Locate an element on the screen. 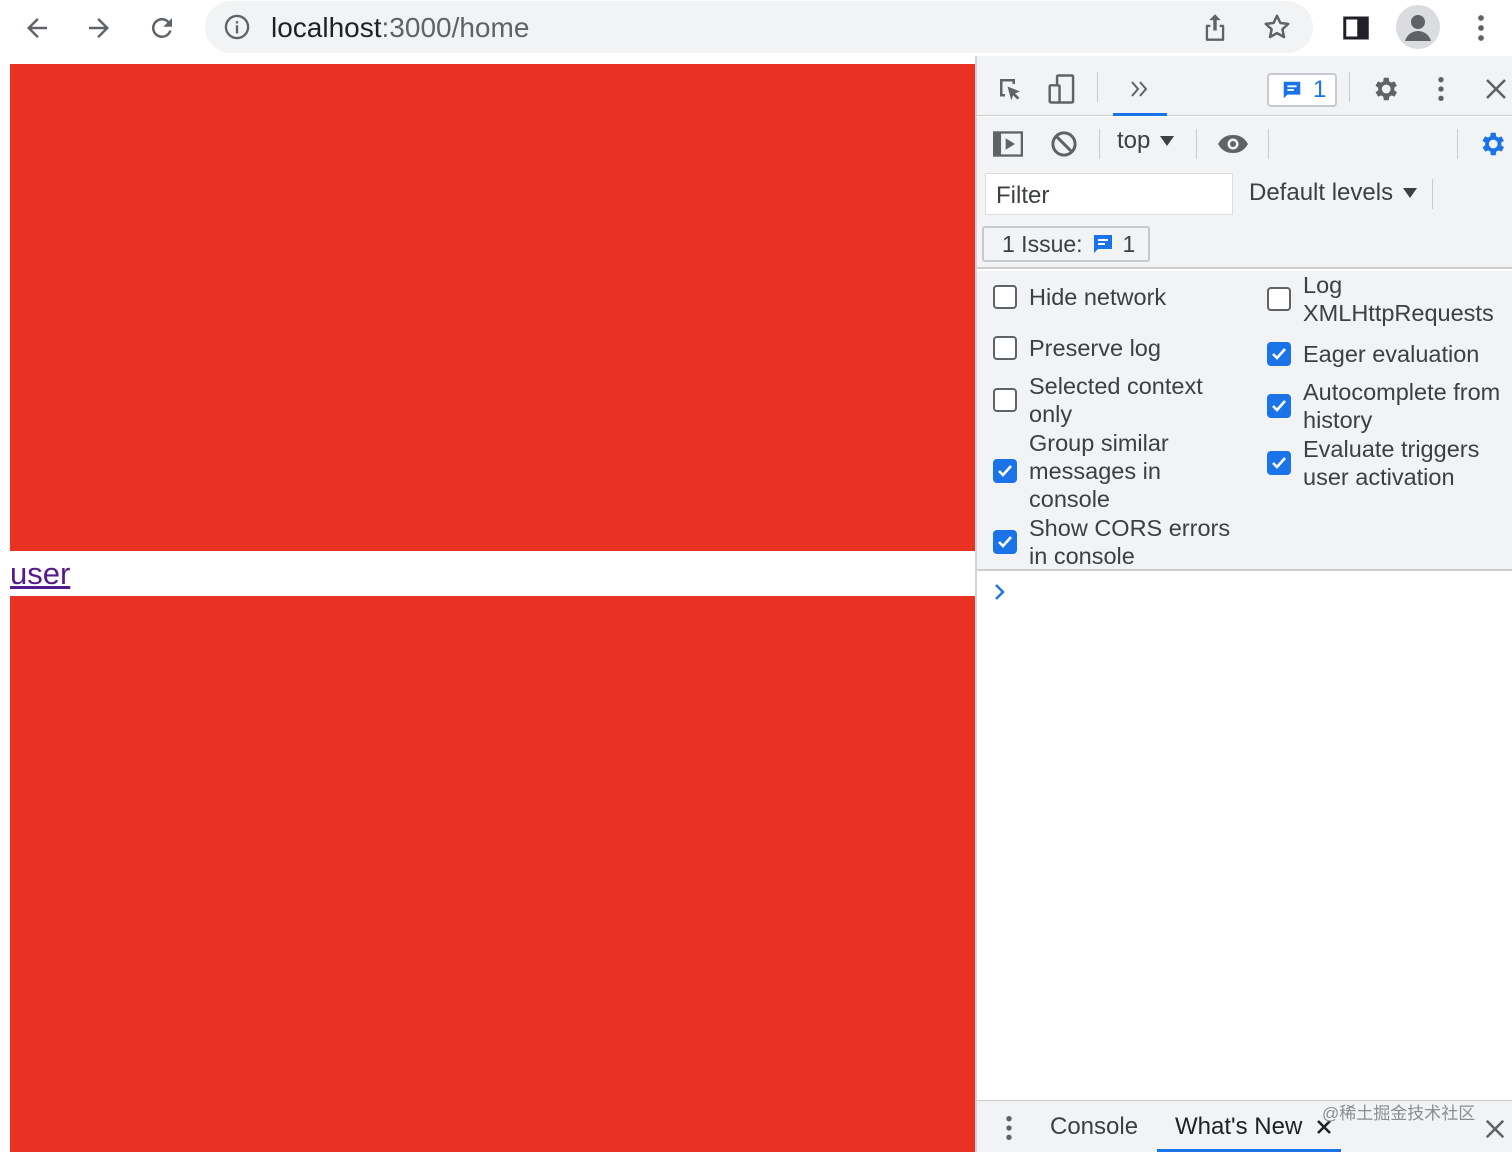 The width and height of the screenshot is (1512, 1152). side-panel-icon is located at coordinates (1356, 28).